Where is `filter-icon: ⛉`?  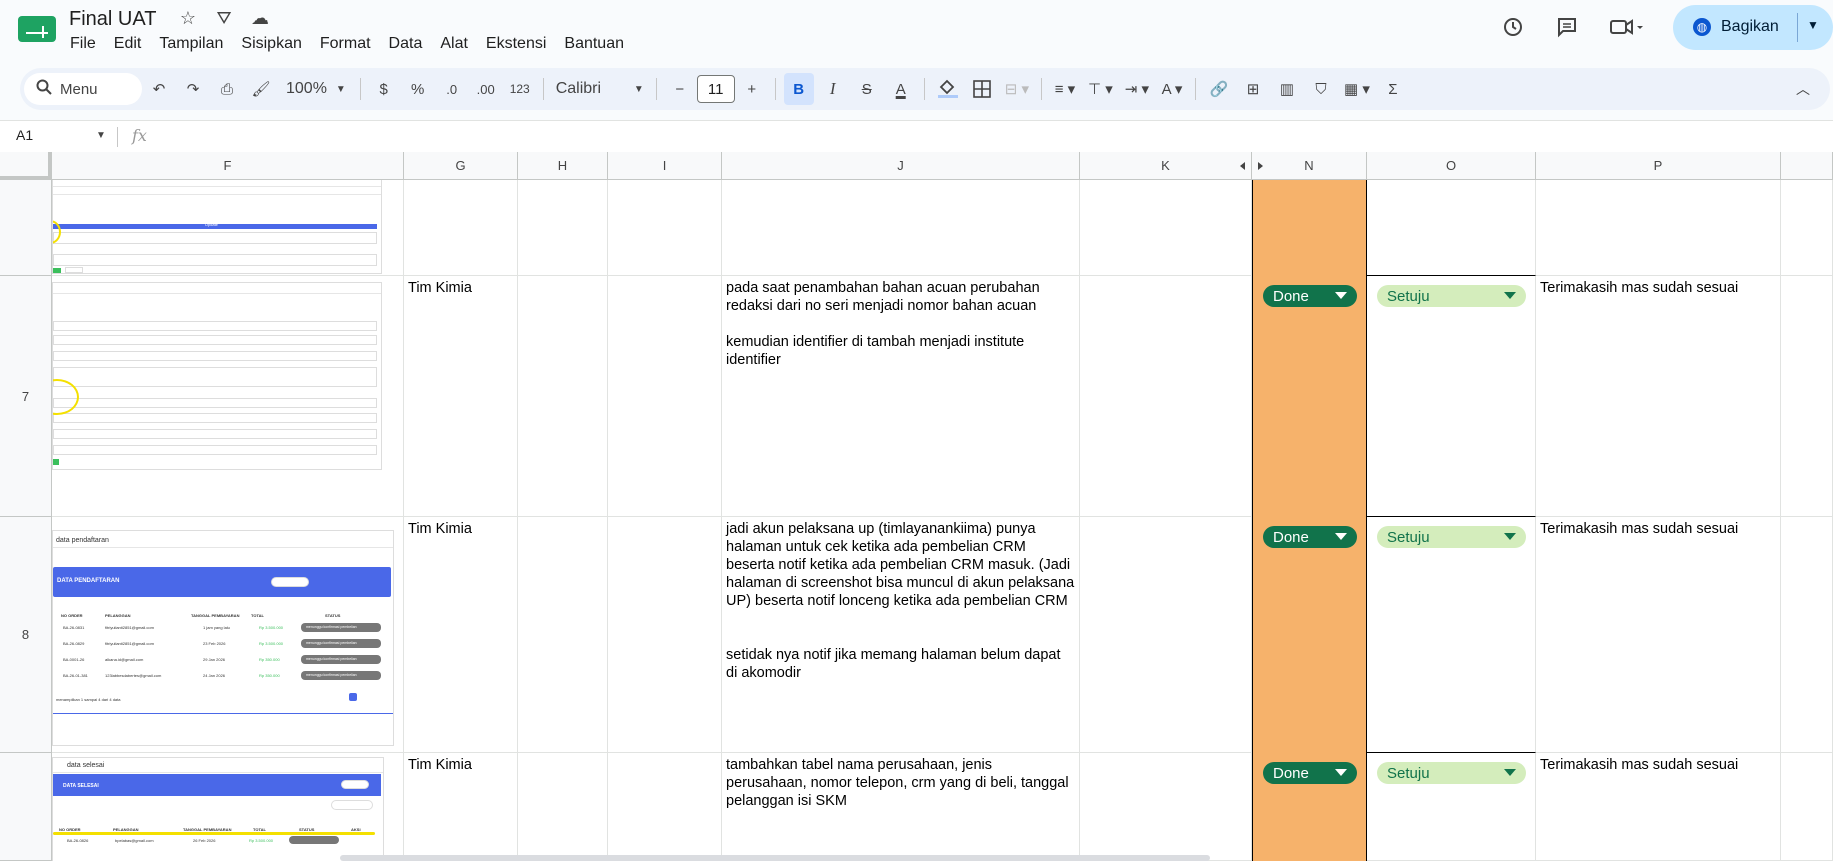 filter-icon: ⛉ is located at coordinates (1321, 89).